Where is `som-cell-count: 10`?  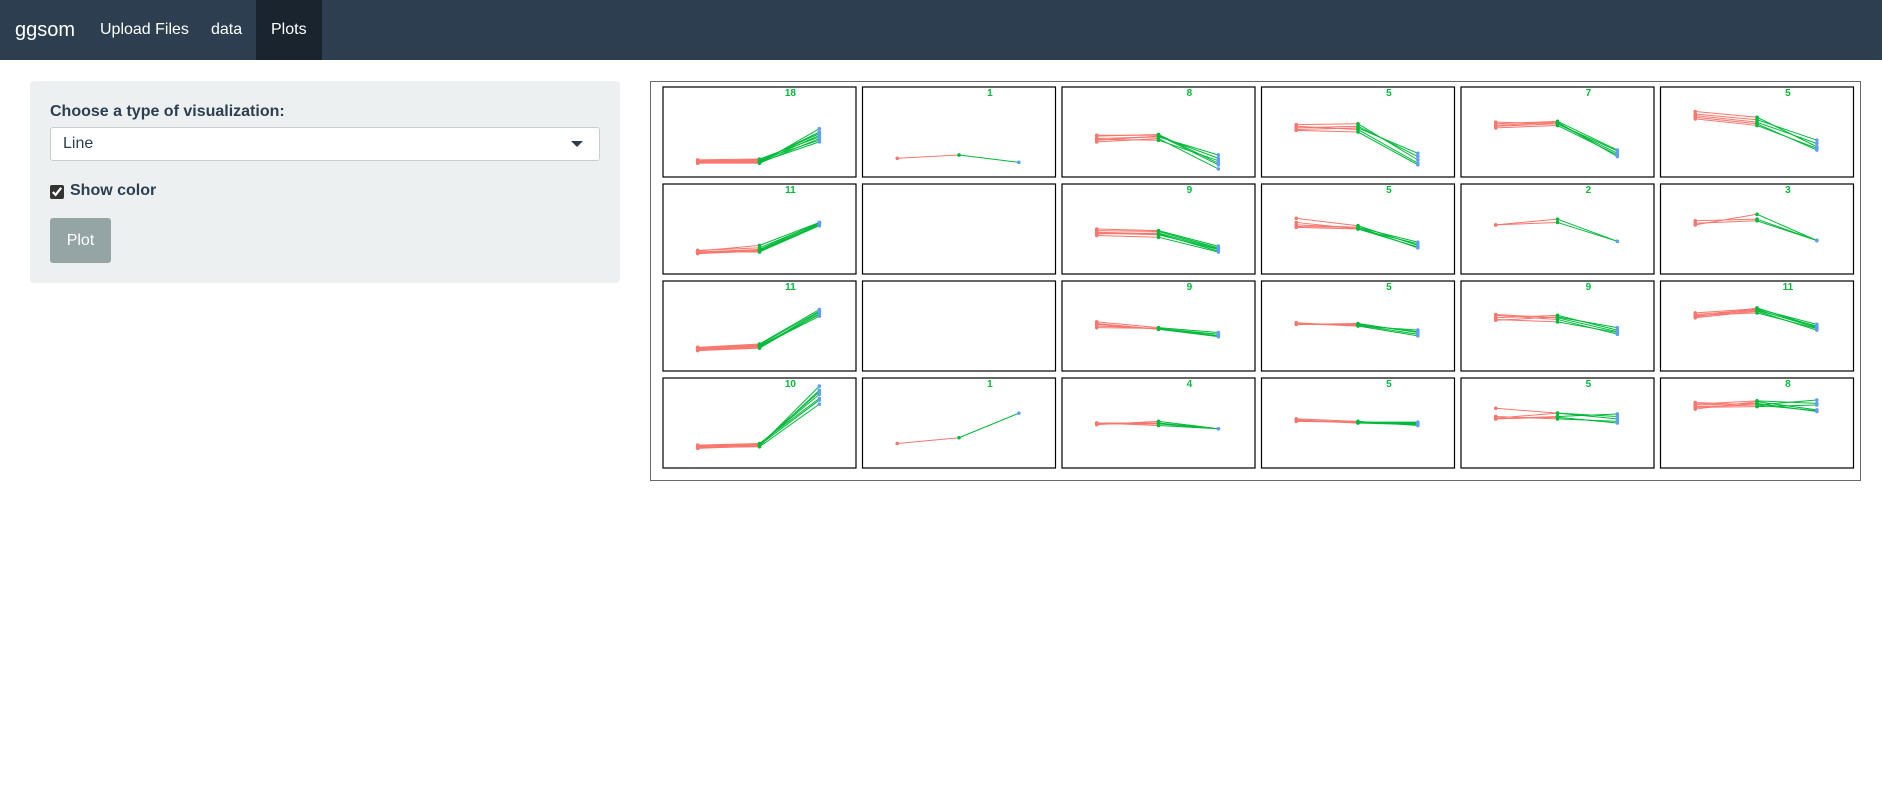
som-cell-count: 10 is located at coordinates (791, 384).